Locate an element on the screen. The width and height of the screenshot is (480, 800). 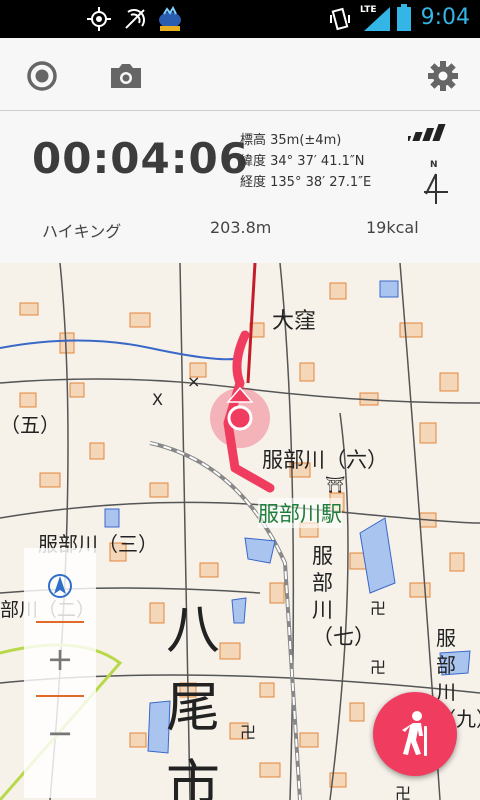
latitude: 緯度 34° 37′ 41.1″N is located at coordinates (302, 161).